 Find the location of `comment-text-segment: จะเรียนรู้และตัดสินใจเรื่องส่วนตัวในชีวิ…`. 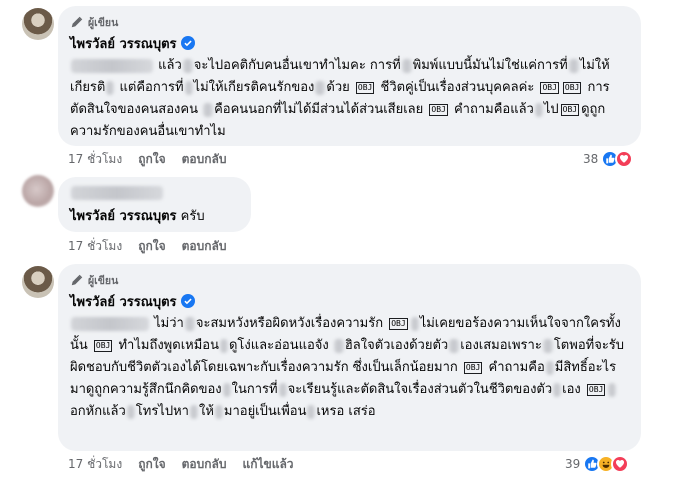

comment-text-segment: จะเรียนรู้และตัดสินใจเรื่องส่วนตัวในชีวิ… is located at coordinates (420, 389).